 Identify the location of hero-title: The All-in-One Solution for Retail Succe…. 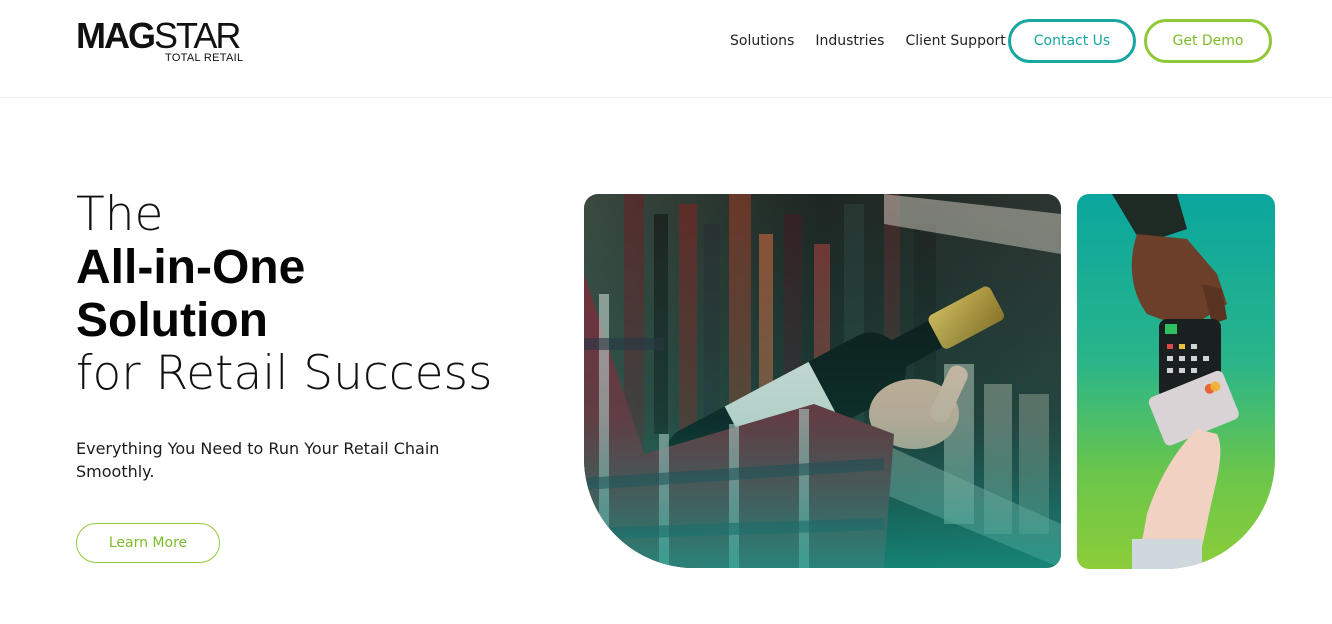
(306, 294).